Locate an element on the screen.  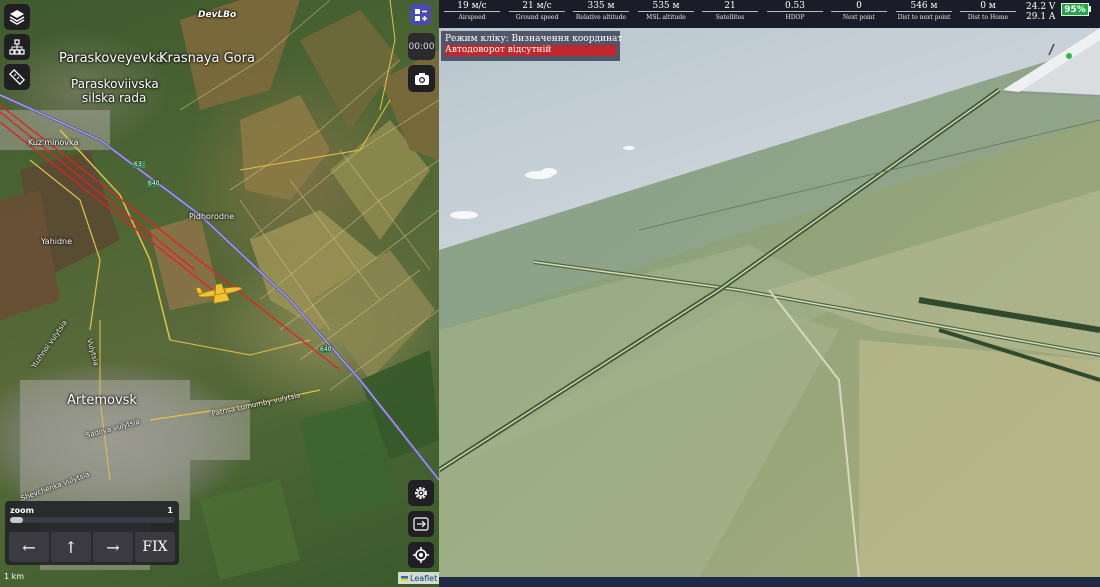
settings-button is located at coordinates (421, 493).